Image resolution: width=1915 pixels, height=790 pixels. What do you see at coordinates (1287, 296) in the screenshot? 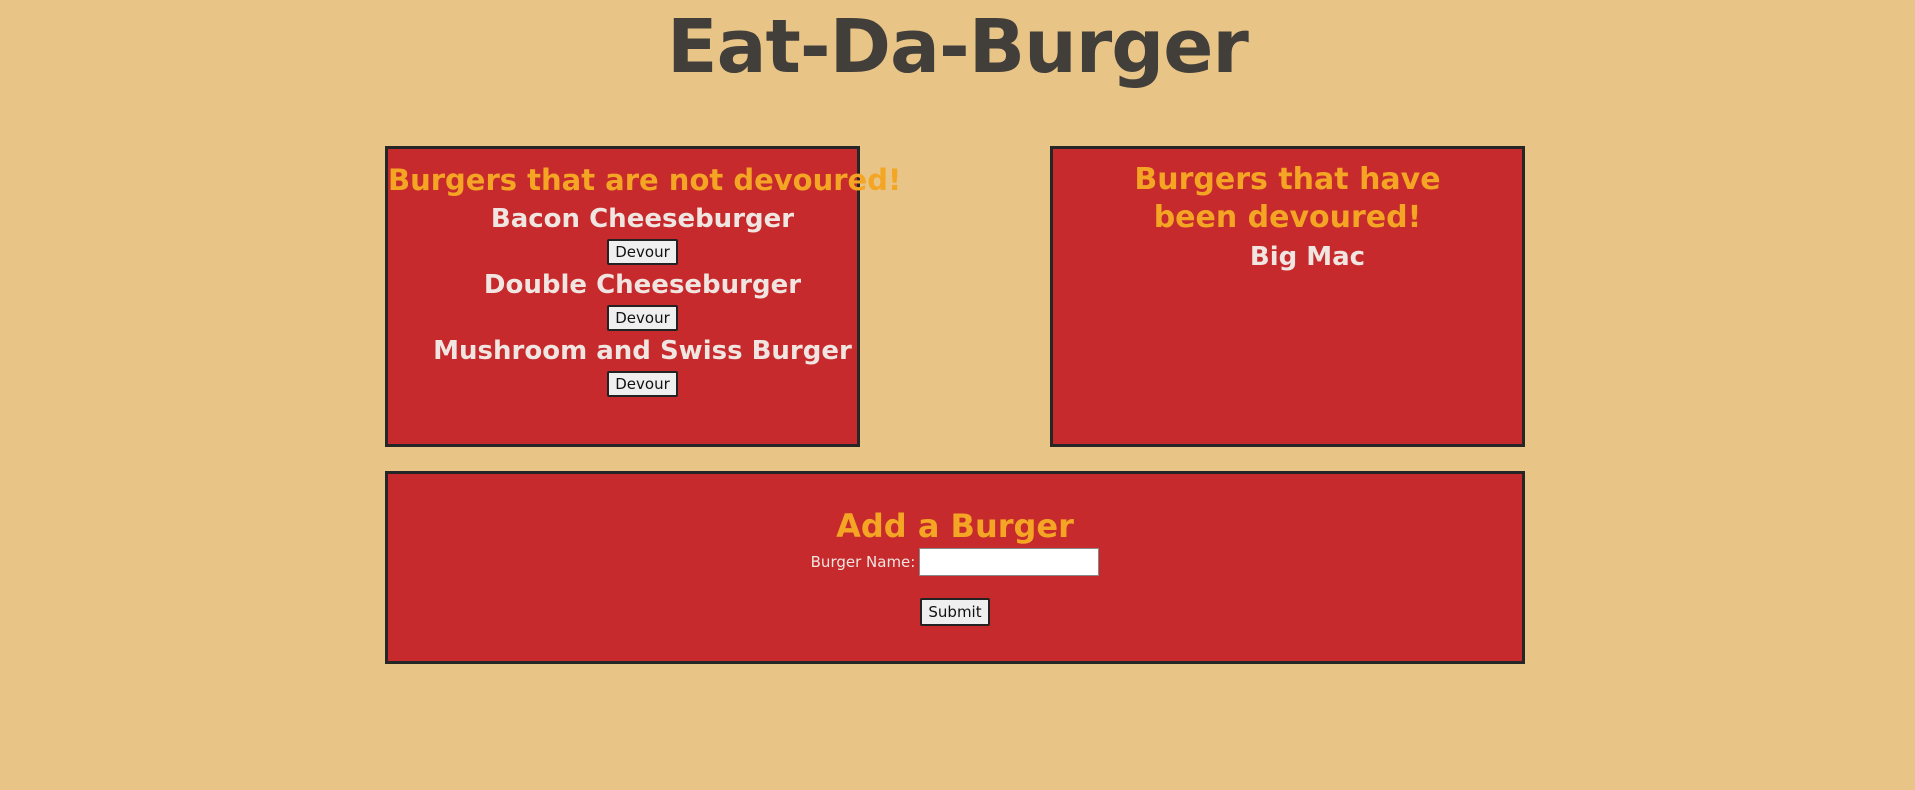
I see `devoured-panel: Burgers that have been devoured! Big Mac` at bounding box center [1287, 296].